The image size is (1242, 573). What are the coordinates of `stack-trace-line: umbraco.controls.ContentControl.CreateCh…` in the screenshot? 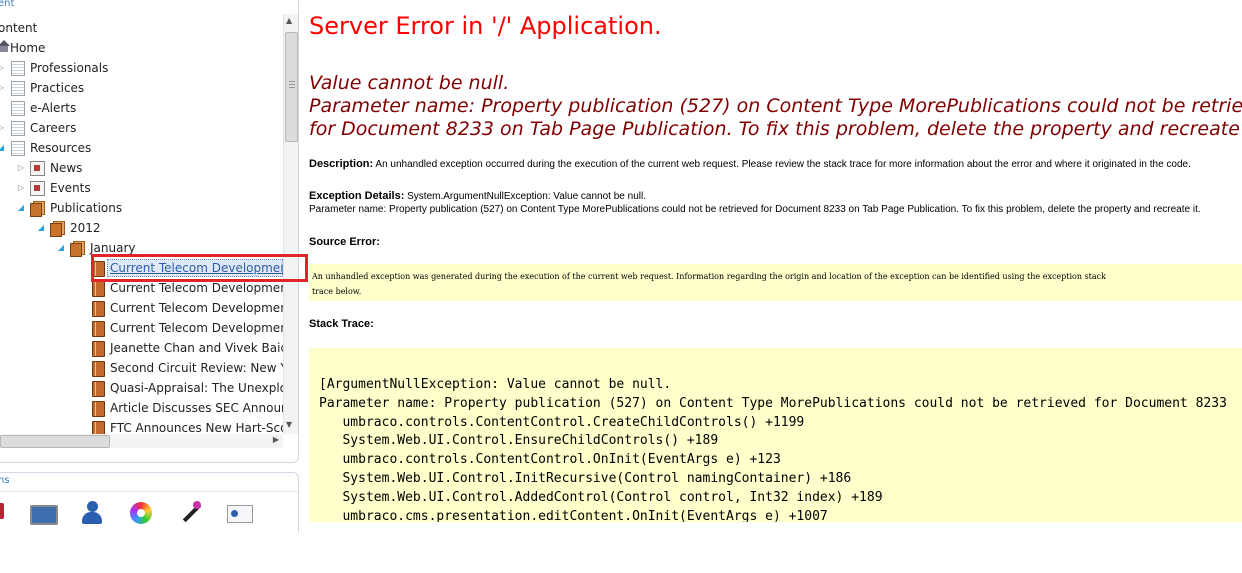 It's located at (562, 422).